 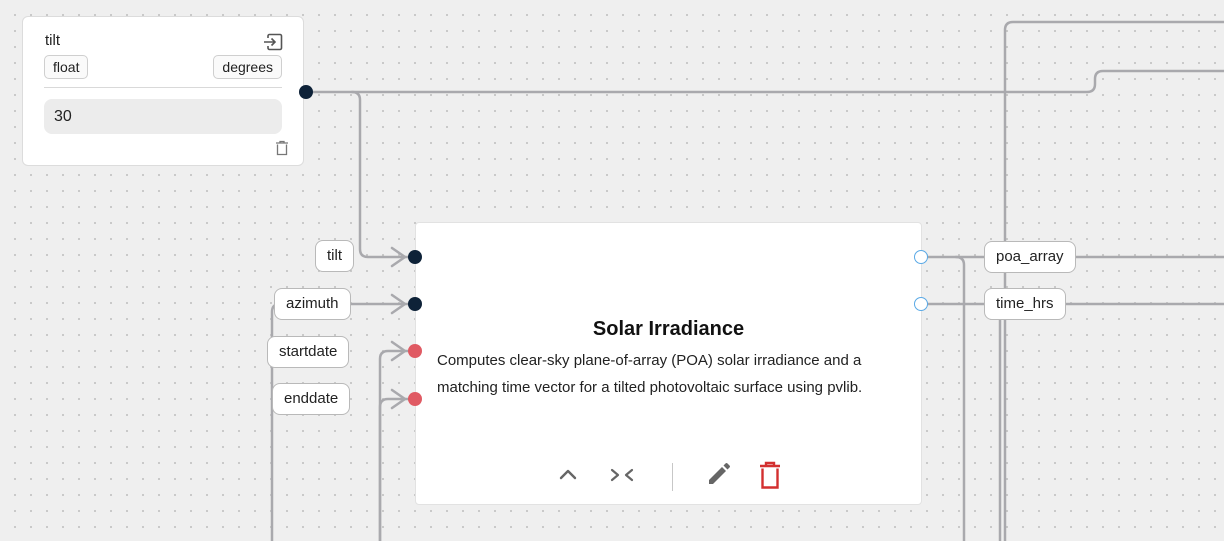 I want to click on export-icon, so click(x=273, y=42).